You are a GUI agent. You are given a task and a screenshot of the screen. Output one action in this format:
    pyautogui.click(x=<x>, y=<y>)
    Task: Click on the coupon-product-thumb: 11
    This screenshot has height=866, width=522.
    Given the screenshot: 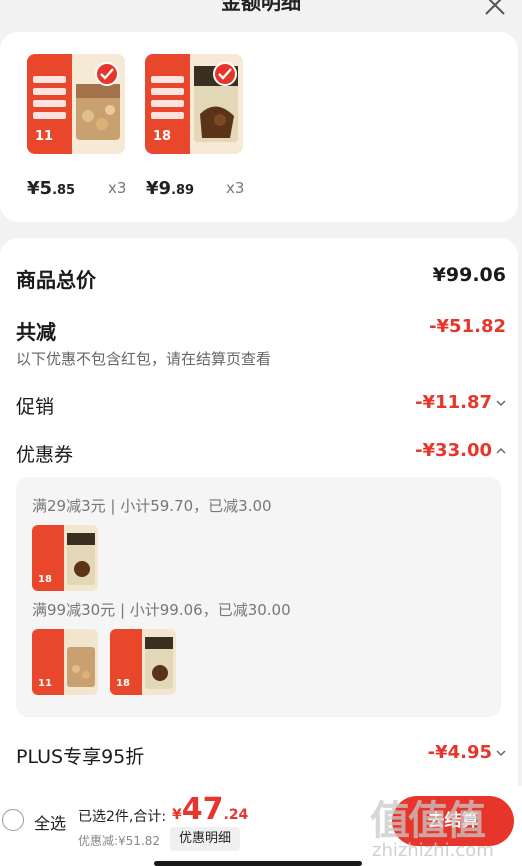 What is the action you would take?
    pyautogui.click(x=65, y=662)
    